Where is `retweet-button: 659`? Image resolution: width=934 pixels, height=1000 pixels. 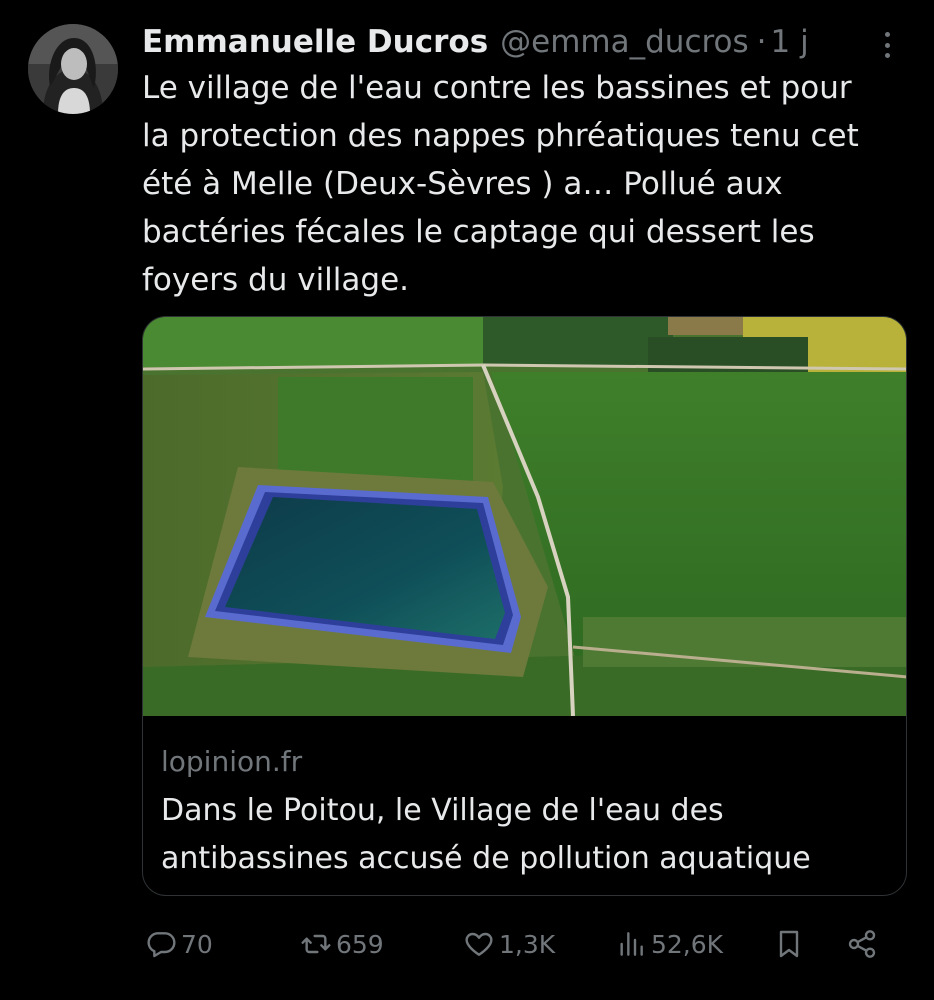 retweet-button: 659 is located at coordinates (342, 944).